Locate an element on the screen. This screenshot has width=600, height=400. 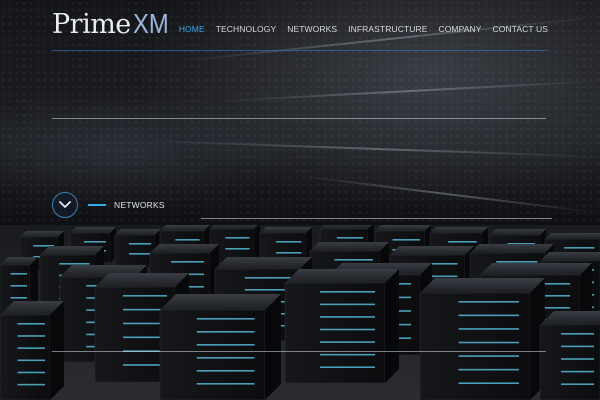
logo-text-prime: Prime is located at coordinates (91, 24).